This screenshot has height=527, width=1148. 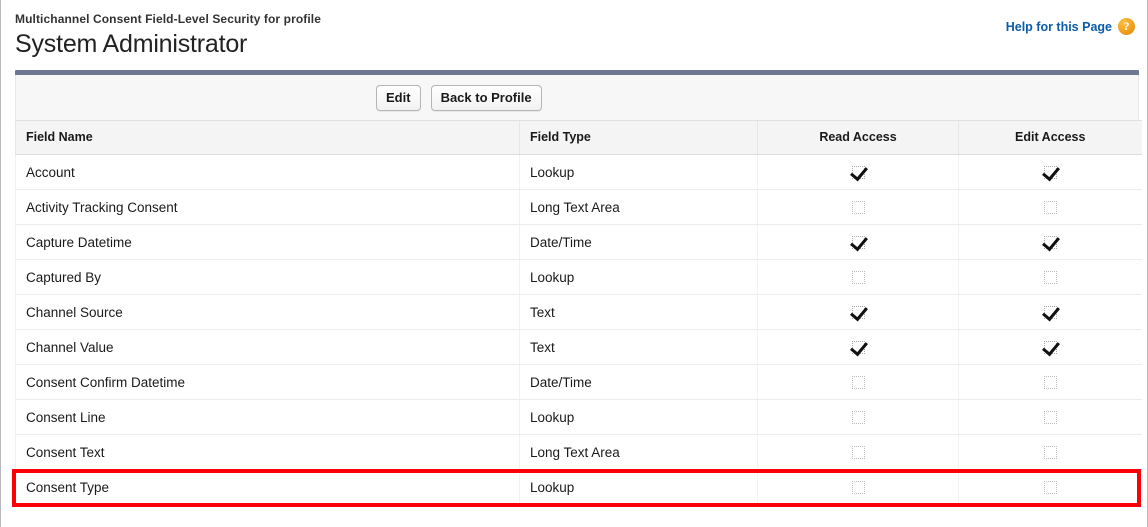 I want to click on back-to-profile-button: Back to Profile, so click(x=486, y=97).